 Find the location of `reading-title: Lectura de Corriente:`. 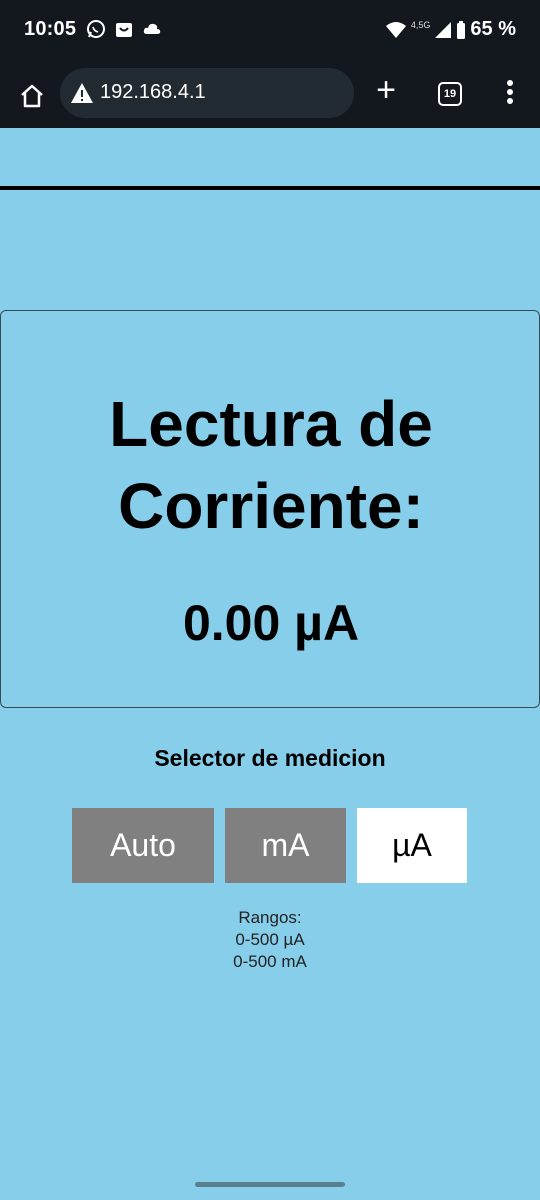

reading-title: Lectura de Corriente: is located at coordinates (270, 465).